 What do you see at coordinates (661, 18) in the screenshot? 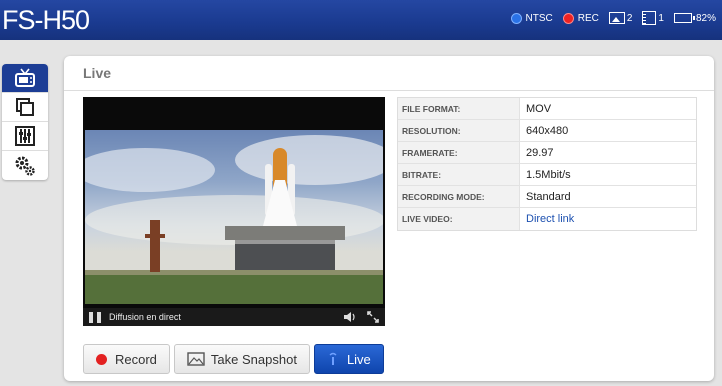
I see `videos-count: 1` at bounding box center [661, 18].